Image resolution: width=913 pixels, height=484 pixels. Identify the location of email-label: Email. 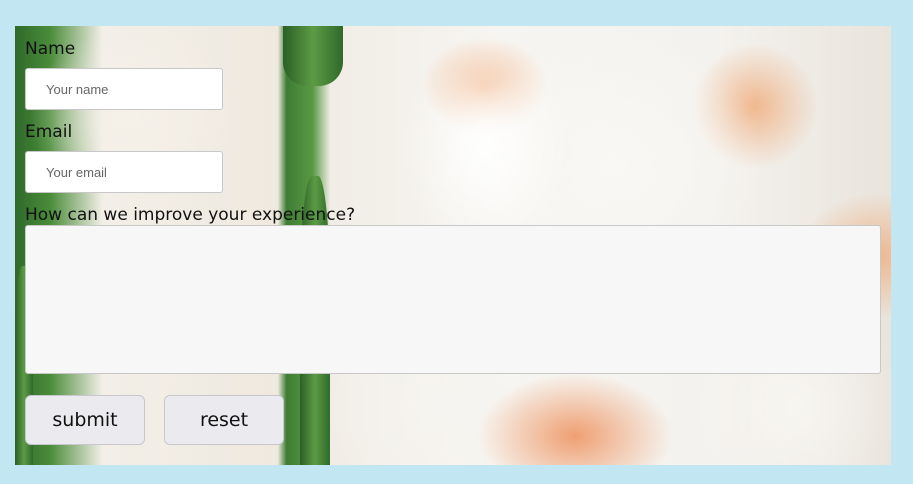
(49, 132).